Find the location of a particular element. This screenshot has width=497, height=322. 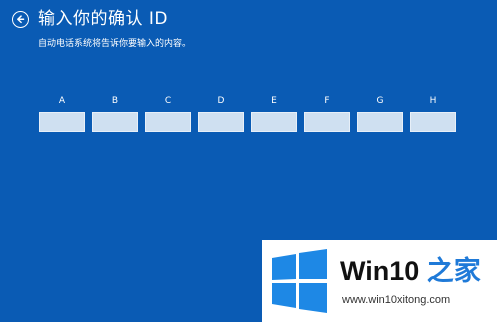

id-input-g is located at coordinates (380, 122).